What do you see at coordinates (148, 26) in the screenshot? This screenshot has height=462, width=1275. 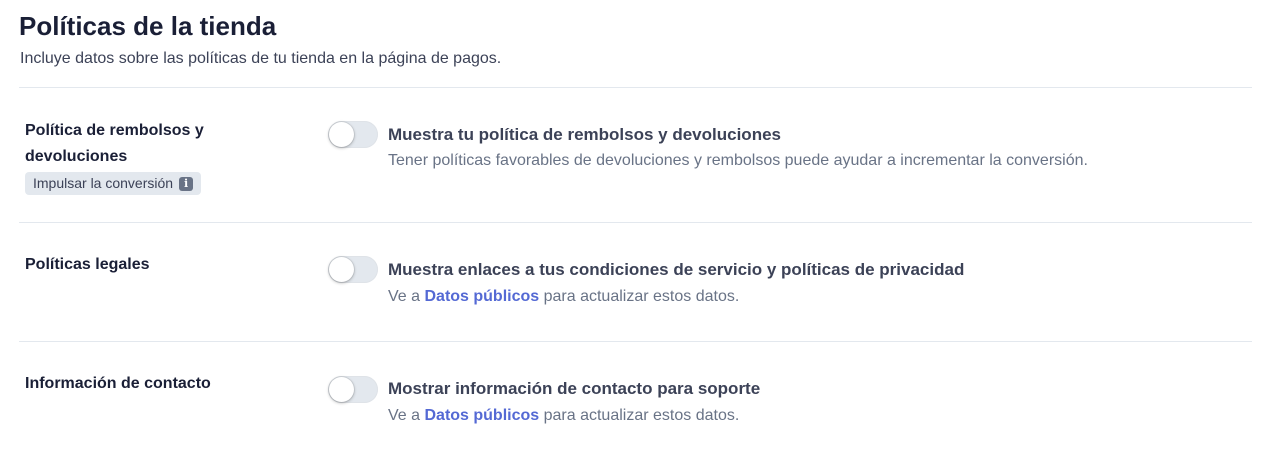 I see `page-title: Políticas de la tienda` at bounding box center [148, 26].